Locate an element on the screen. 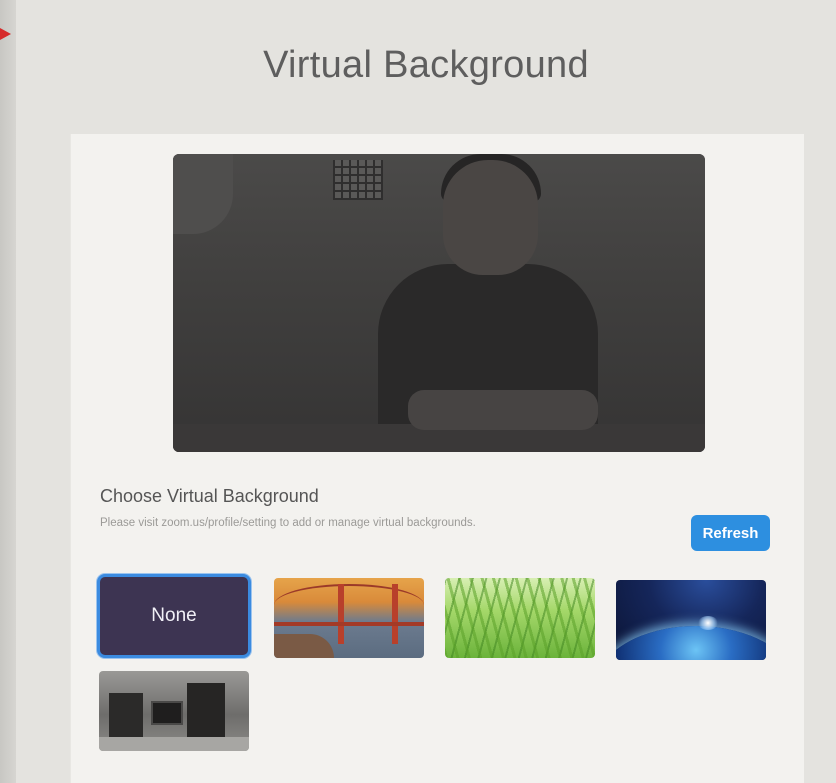  background-option-none: None is located at coordinates (174, 616).